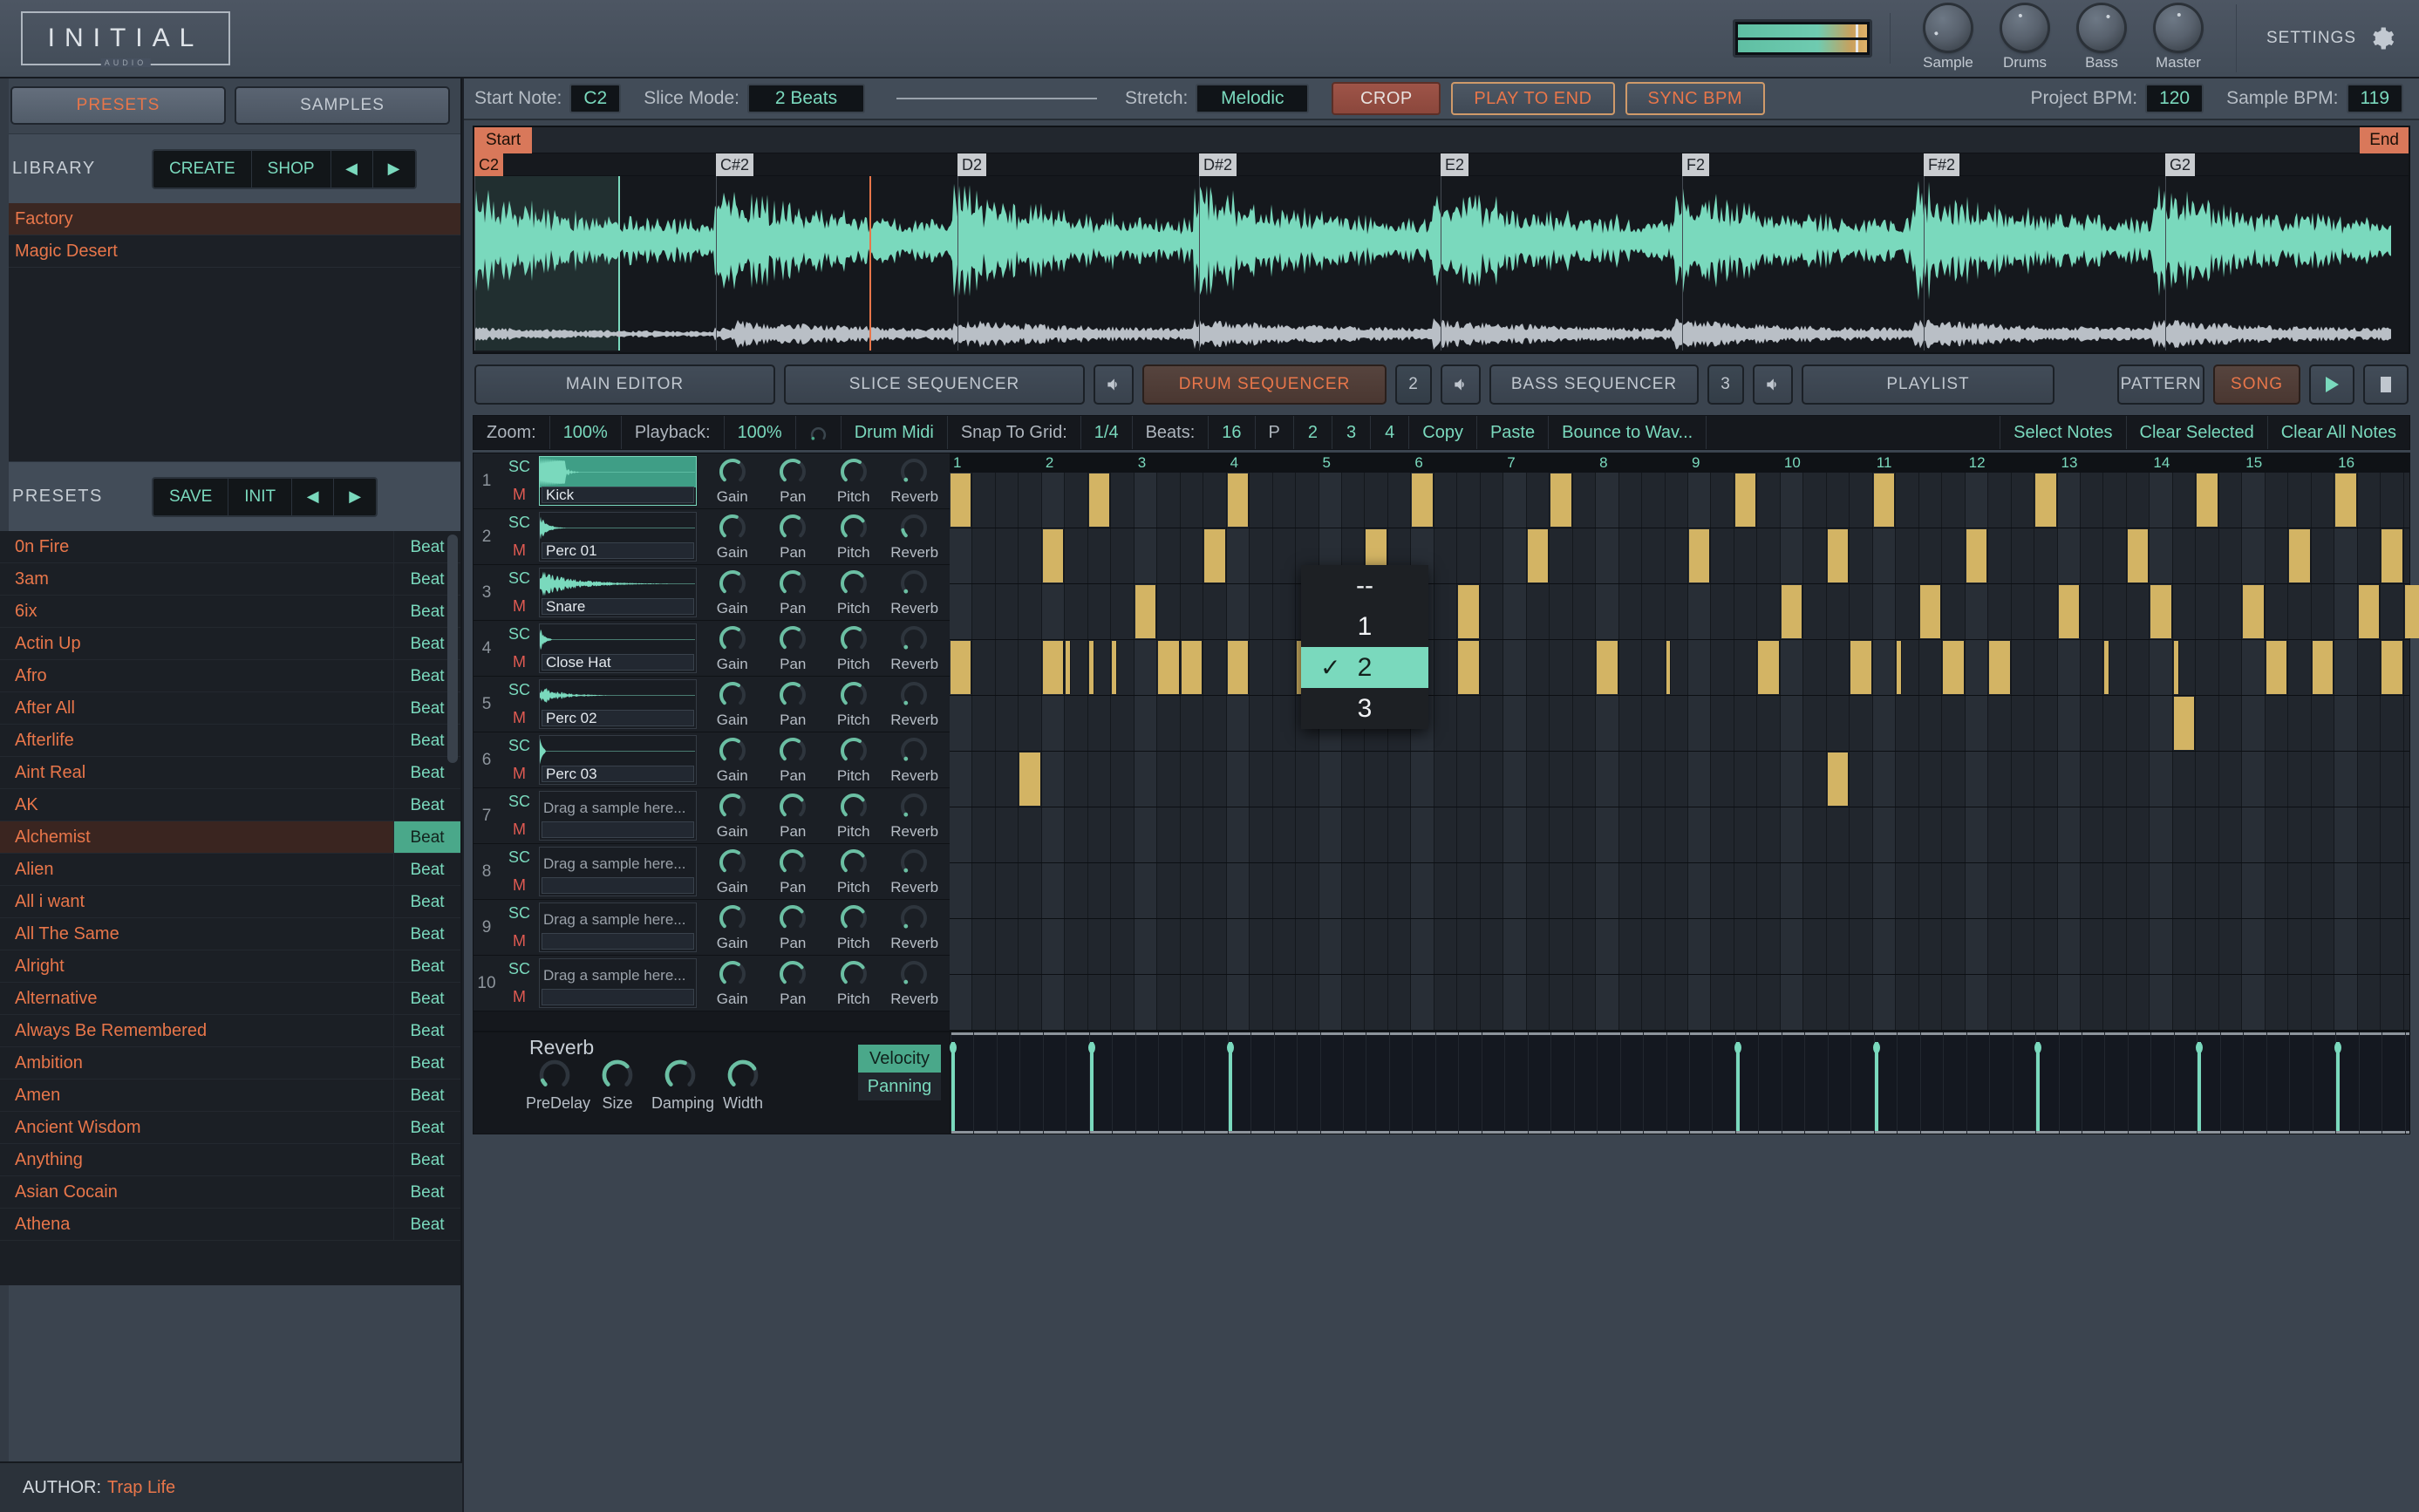 The width and height of the screenshot is (2419, 1512). What do you see at coordinates (895, 432) in the screenshot?
I see `drum-midi-button: Drum Midi` at bounding box center [895, 432].